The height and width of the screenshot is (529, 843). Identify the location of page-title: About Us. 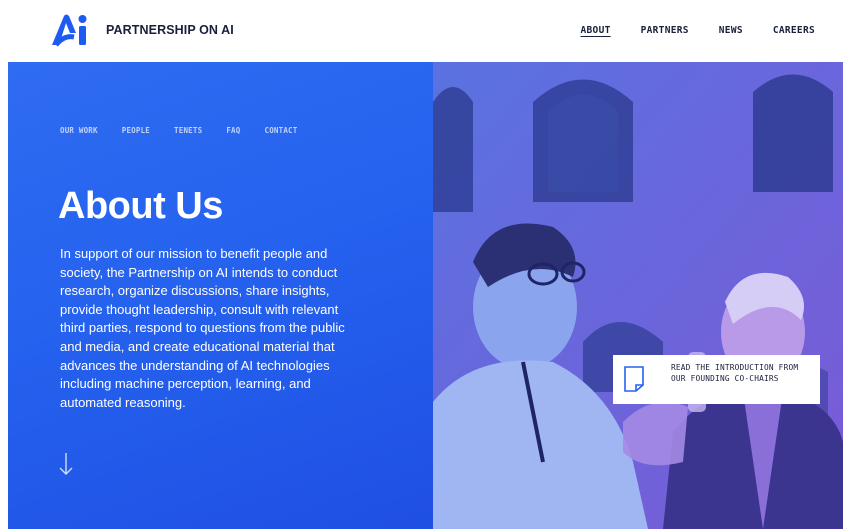
(140, 206).